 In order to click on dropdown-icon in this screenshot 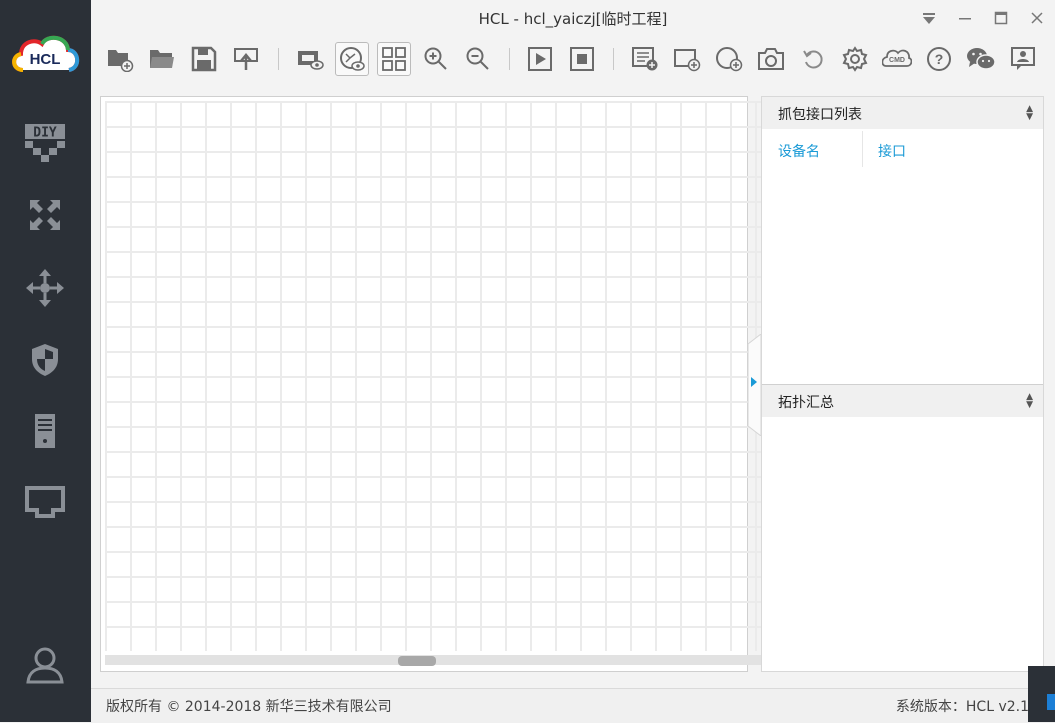, I will do `click(929, 18)`.